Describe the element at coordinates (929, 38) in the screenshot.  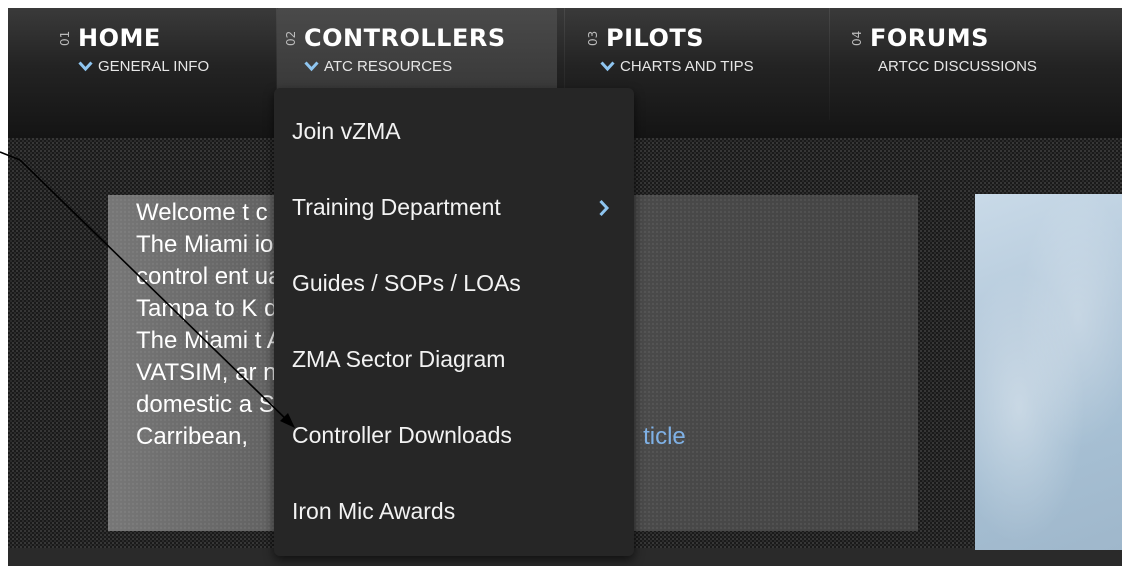
I see `nav-title: FORUMS` at that location.